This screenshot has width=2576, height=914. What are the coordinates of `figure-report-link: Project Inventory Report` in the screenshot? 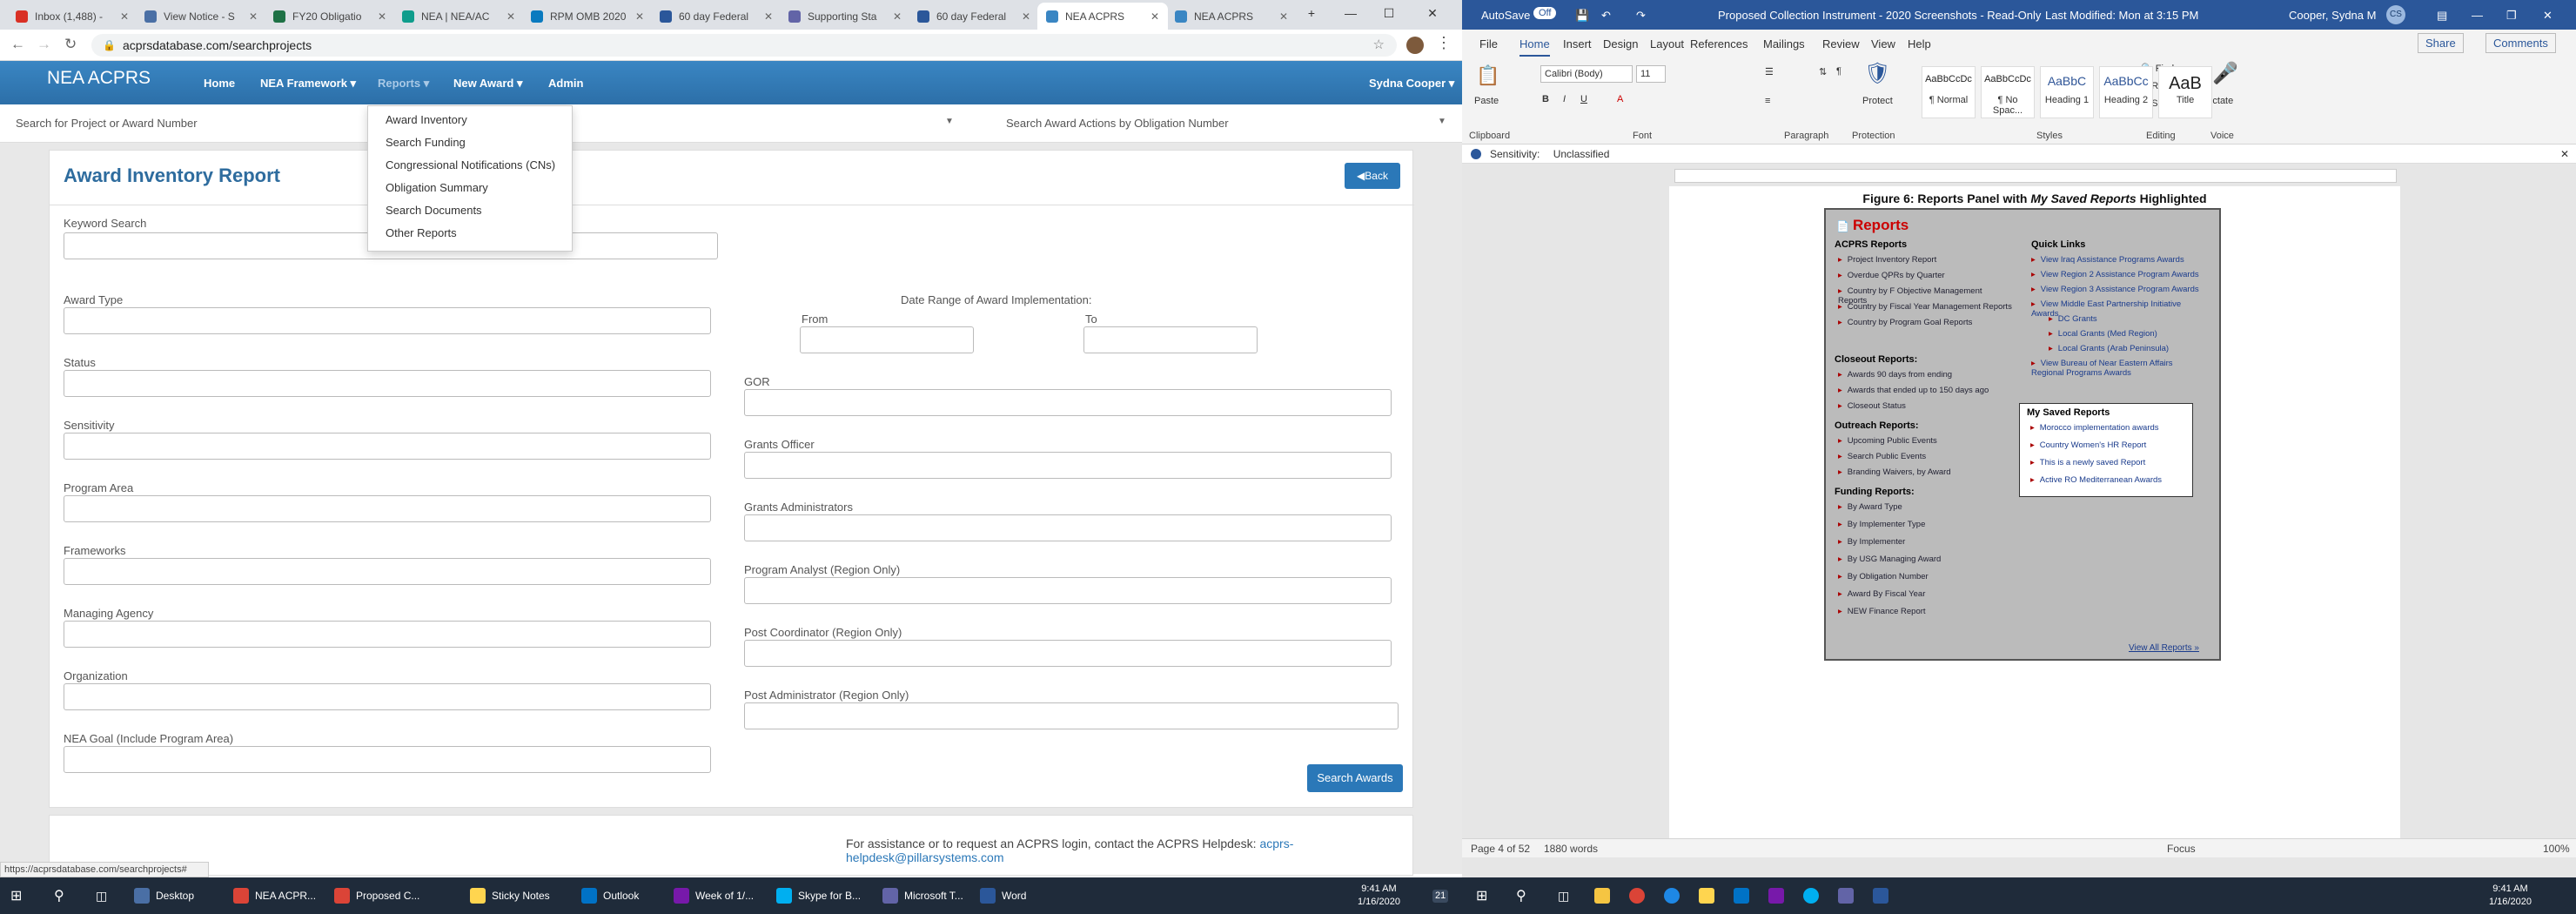 It's located at (1925, 260).